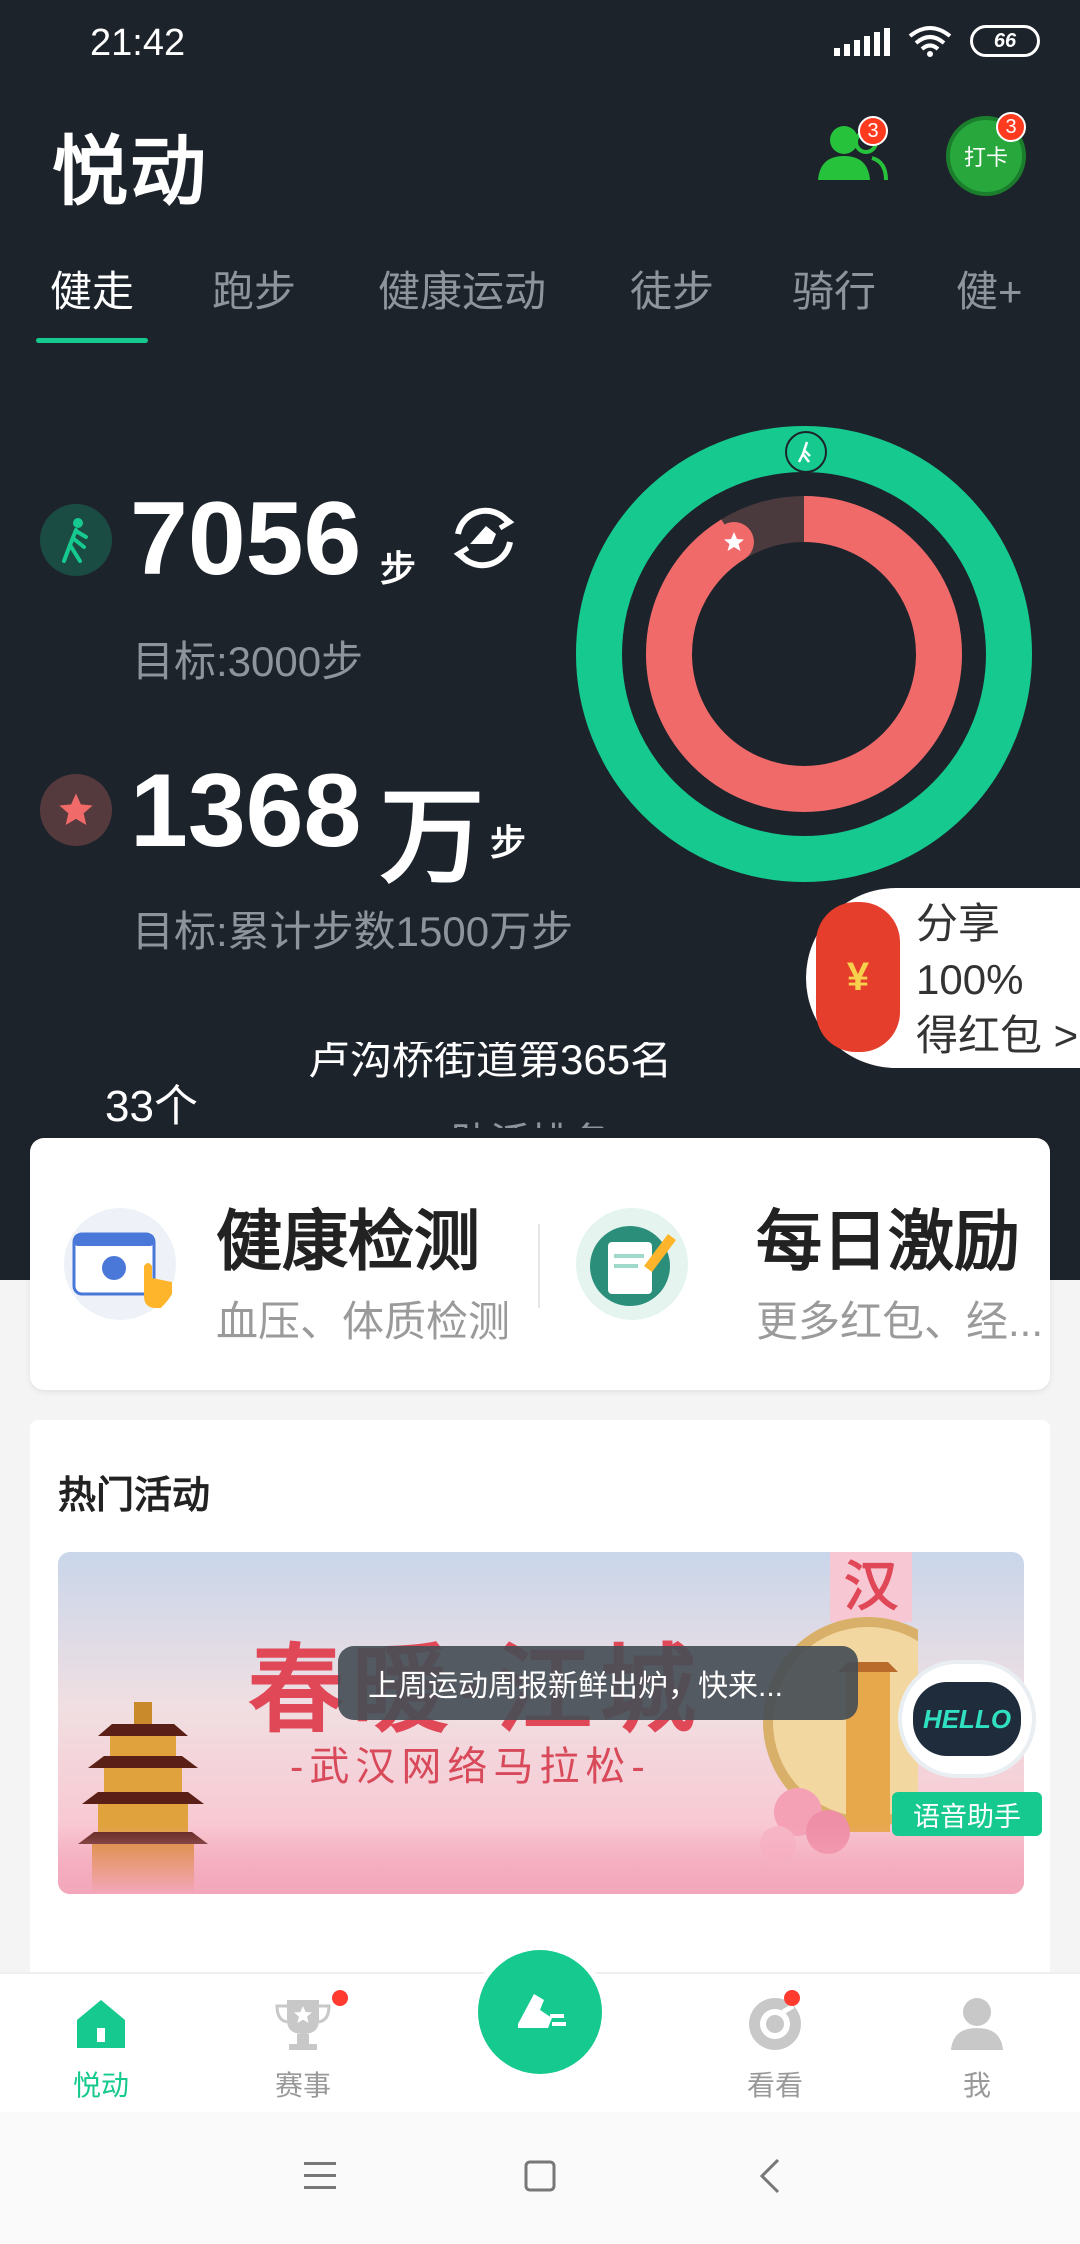 Image resolution: width=1080 pixels, height=2244 pixels. I want to click on checkin-button: 打卡 3, so click(986, 154).